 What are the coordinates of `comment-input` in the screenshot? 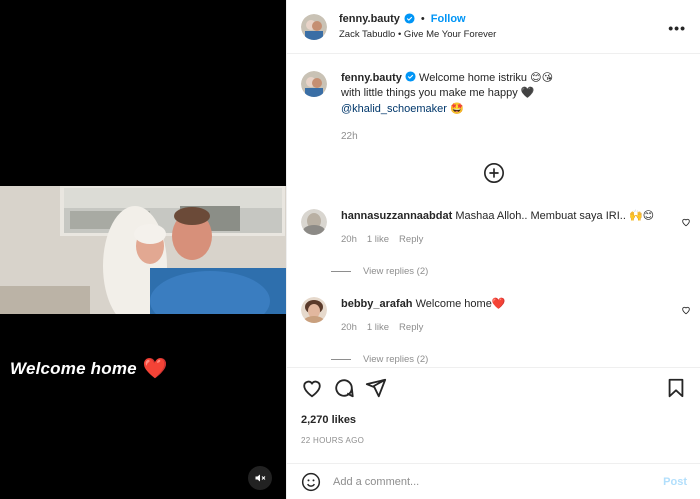 It's located at (498, 481).